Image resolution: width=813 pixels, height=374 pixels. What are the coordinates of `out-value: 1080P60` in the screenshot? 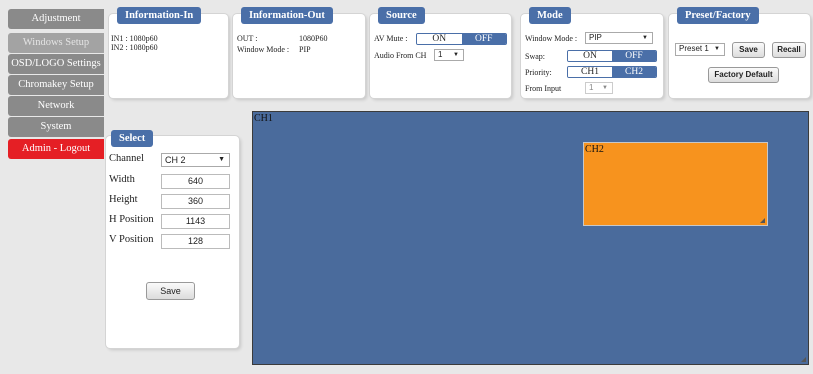 It's located at (313, 38).